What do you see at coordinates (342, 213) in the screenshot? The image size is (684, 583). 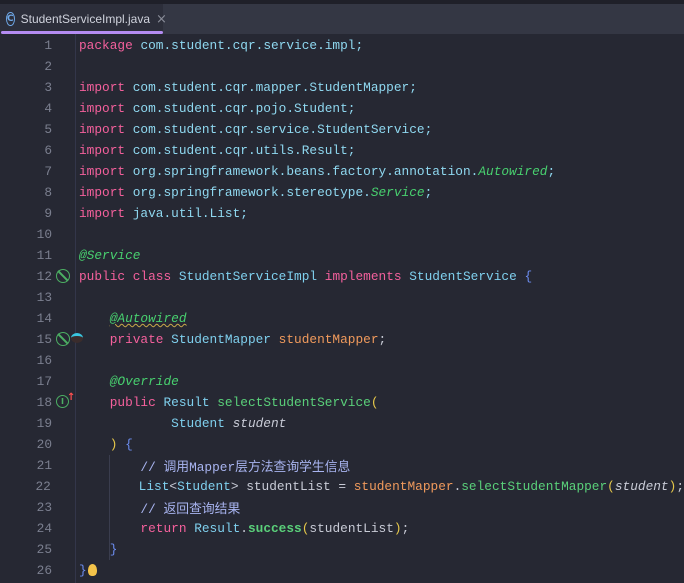 I see `code-line: 9 import java.util.List;` at bounding box center [342, 213].